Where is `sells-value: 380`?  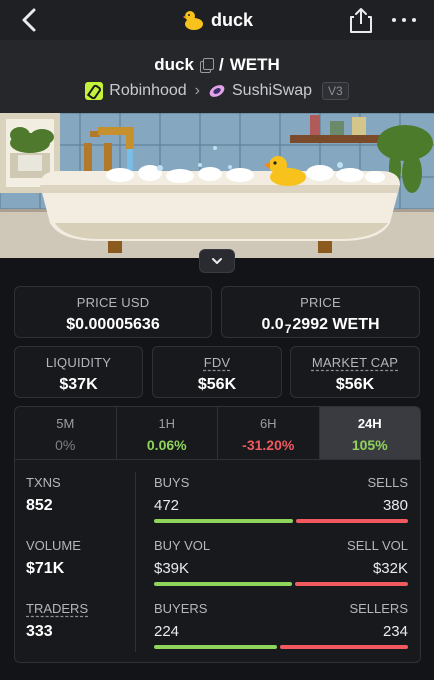 sells-value: 380 is located at coordinates (395, 505).